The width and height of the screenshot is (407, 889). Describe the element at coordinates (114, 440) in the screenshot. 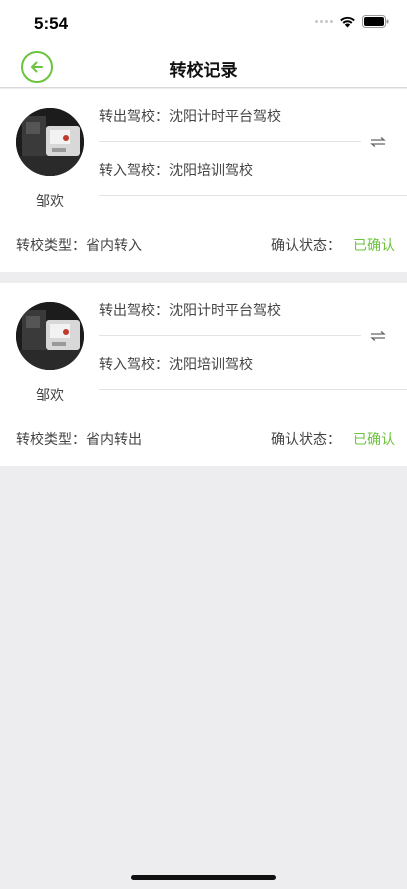

I see `transfer-type-value: 省内转出` at that location.